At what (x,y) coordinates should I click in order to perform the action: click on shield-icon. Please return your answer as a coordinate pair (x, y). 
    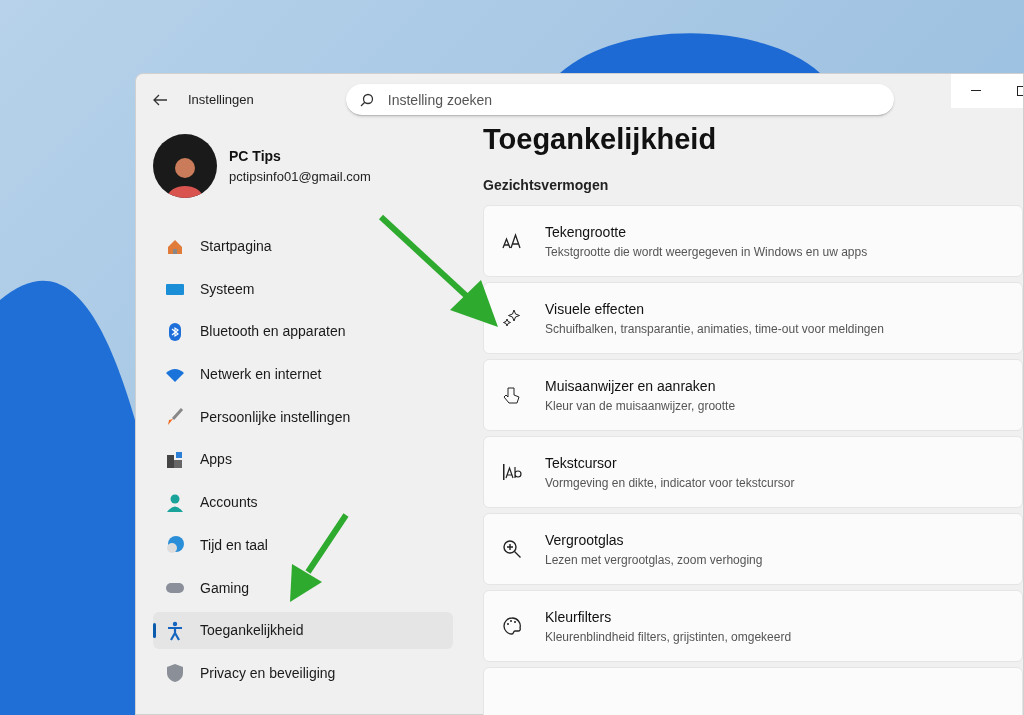
    Looking at the image, I should click on (175, 673).